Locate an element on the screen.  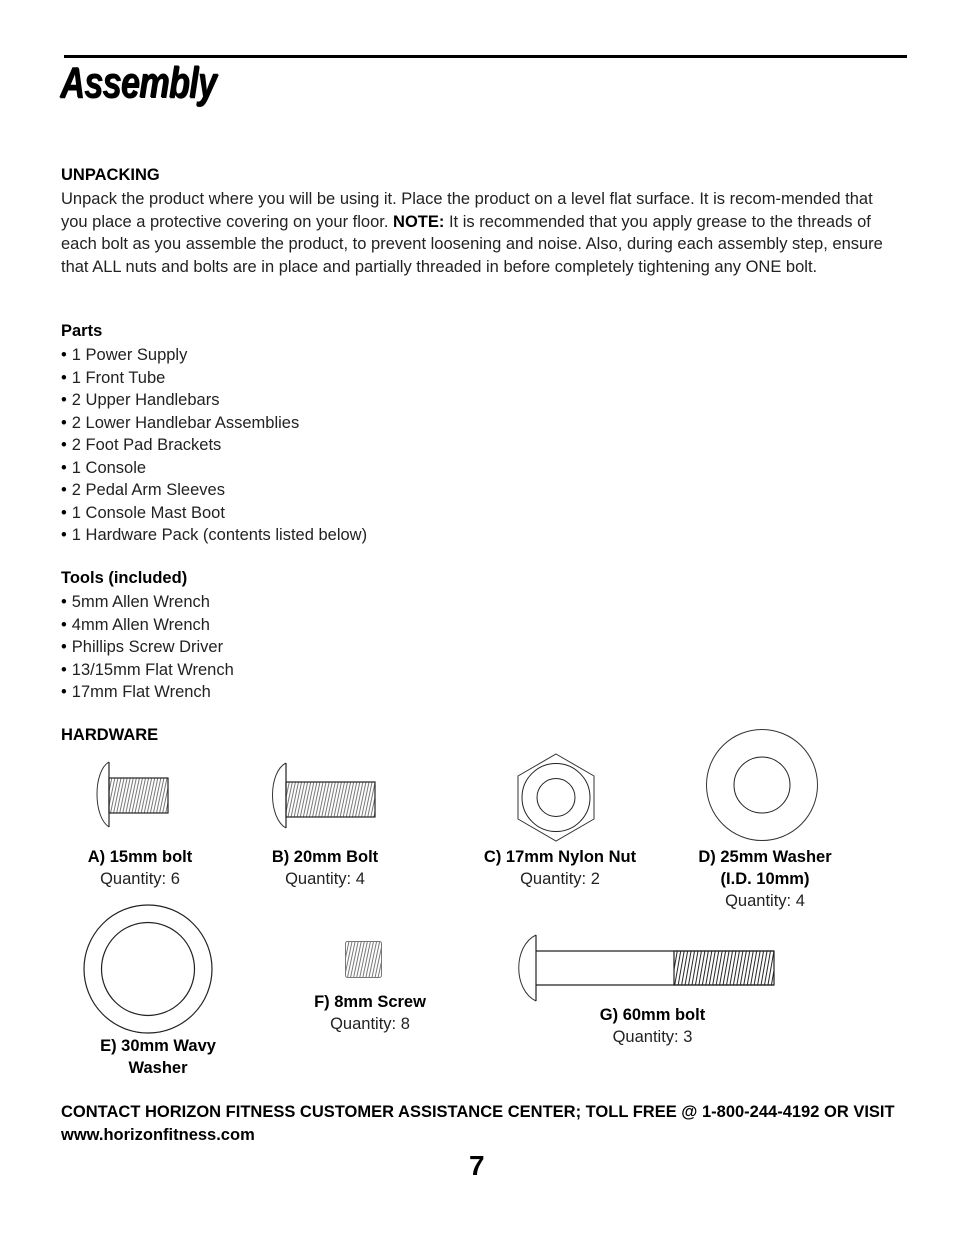
item-name: D) 25mm Washer is located at coordinates (765, 857).